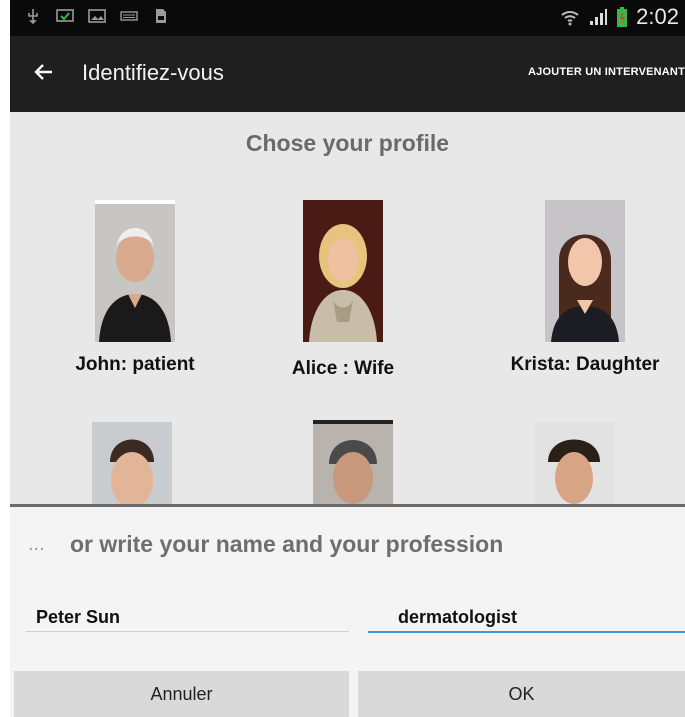 The width and height of the screenshot is (685, 717). Describe the element at coordinates (521, 694) in the screenshot. I see `ok-button: OK` at that location.